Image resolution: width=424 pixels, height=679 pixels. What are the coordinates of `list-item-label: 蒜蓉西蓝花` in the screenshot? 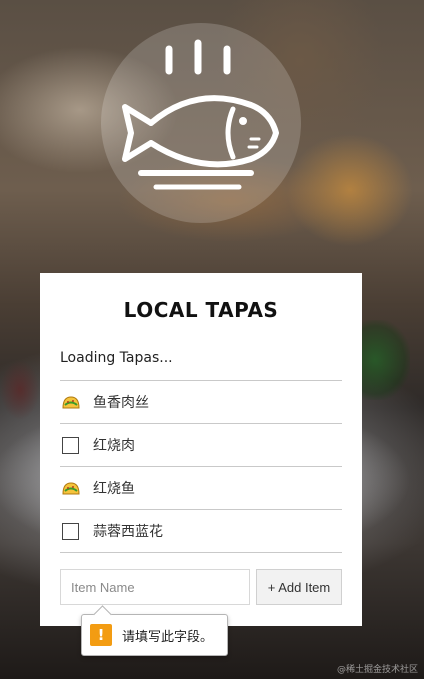 It's located at (128, 532).